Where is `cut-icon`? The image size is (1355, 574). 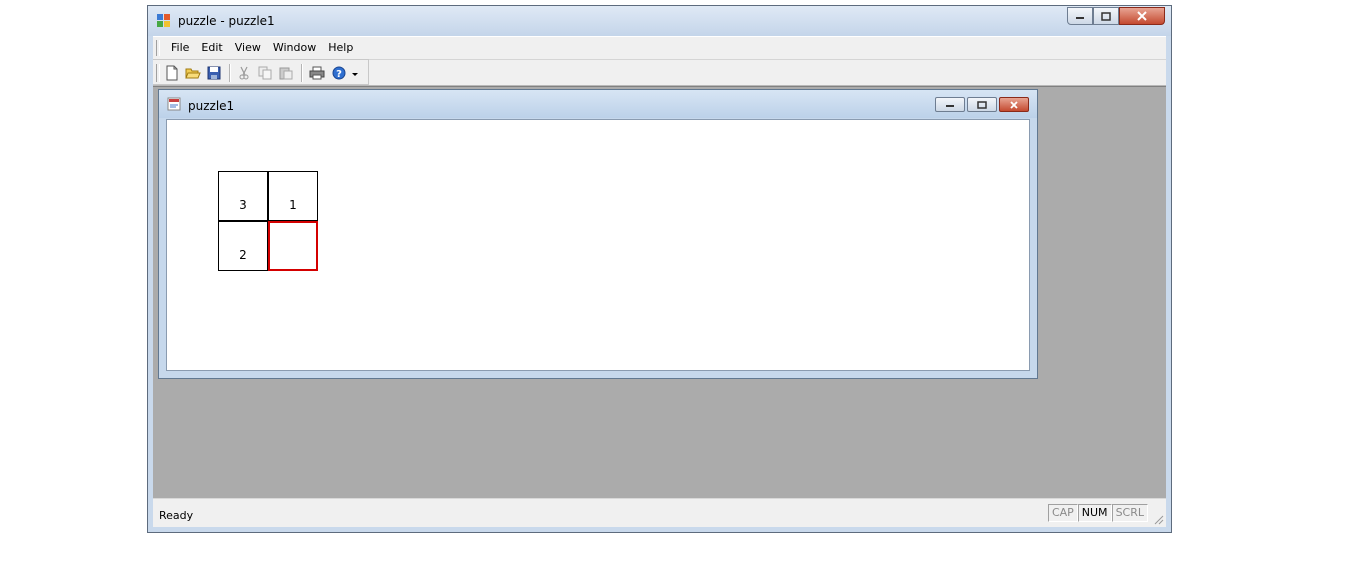 cut-icon is located at coordinates (244, 73).